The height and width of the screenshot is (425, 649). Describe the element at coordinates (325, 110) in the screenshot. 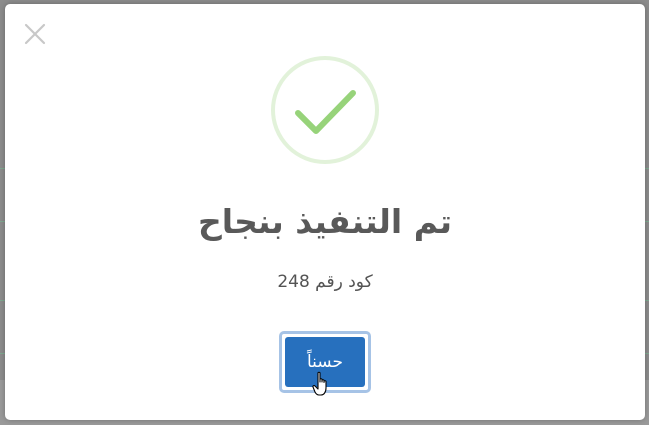

I see `success-checkmark-icon` at that location.